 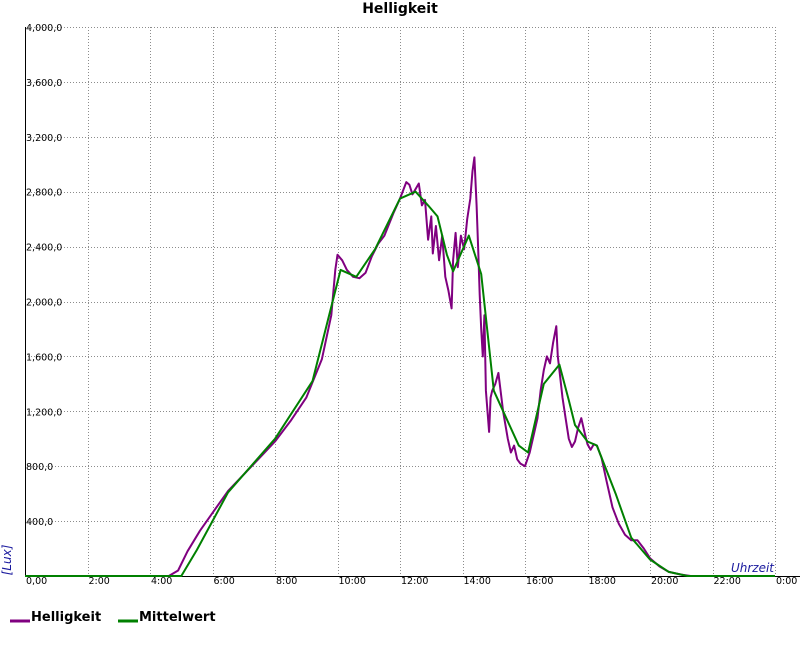 What do you see at coordinates (39, 522) in the screenshot?
I see `y-tick-label: 400,0` at bounding box center [39, 522].